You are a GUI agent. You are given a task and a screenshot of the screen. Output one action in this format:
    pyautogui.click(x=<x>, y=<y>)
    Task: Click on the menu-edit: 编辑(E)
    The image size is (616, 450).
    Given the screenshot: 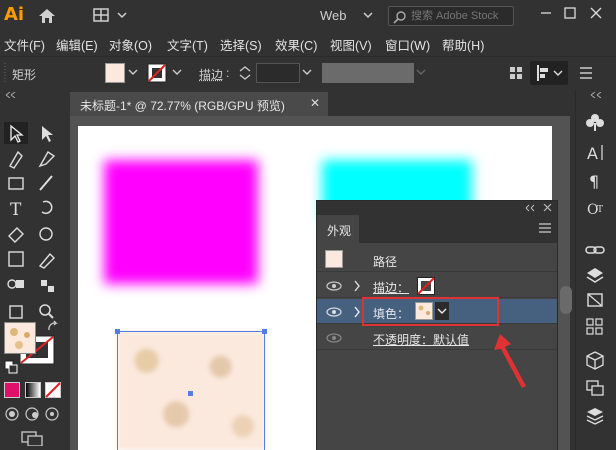 What is the action you would take?
    pyautogui.click(x=77, y=44)
    